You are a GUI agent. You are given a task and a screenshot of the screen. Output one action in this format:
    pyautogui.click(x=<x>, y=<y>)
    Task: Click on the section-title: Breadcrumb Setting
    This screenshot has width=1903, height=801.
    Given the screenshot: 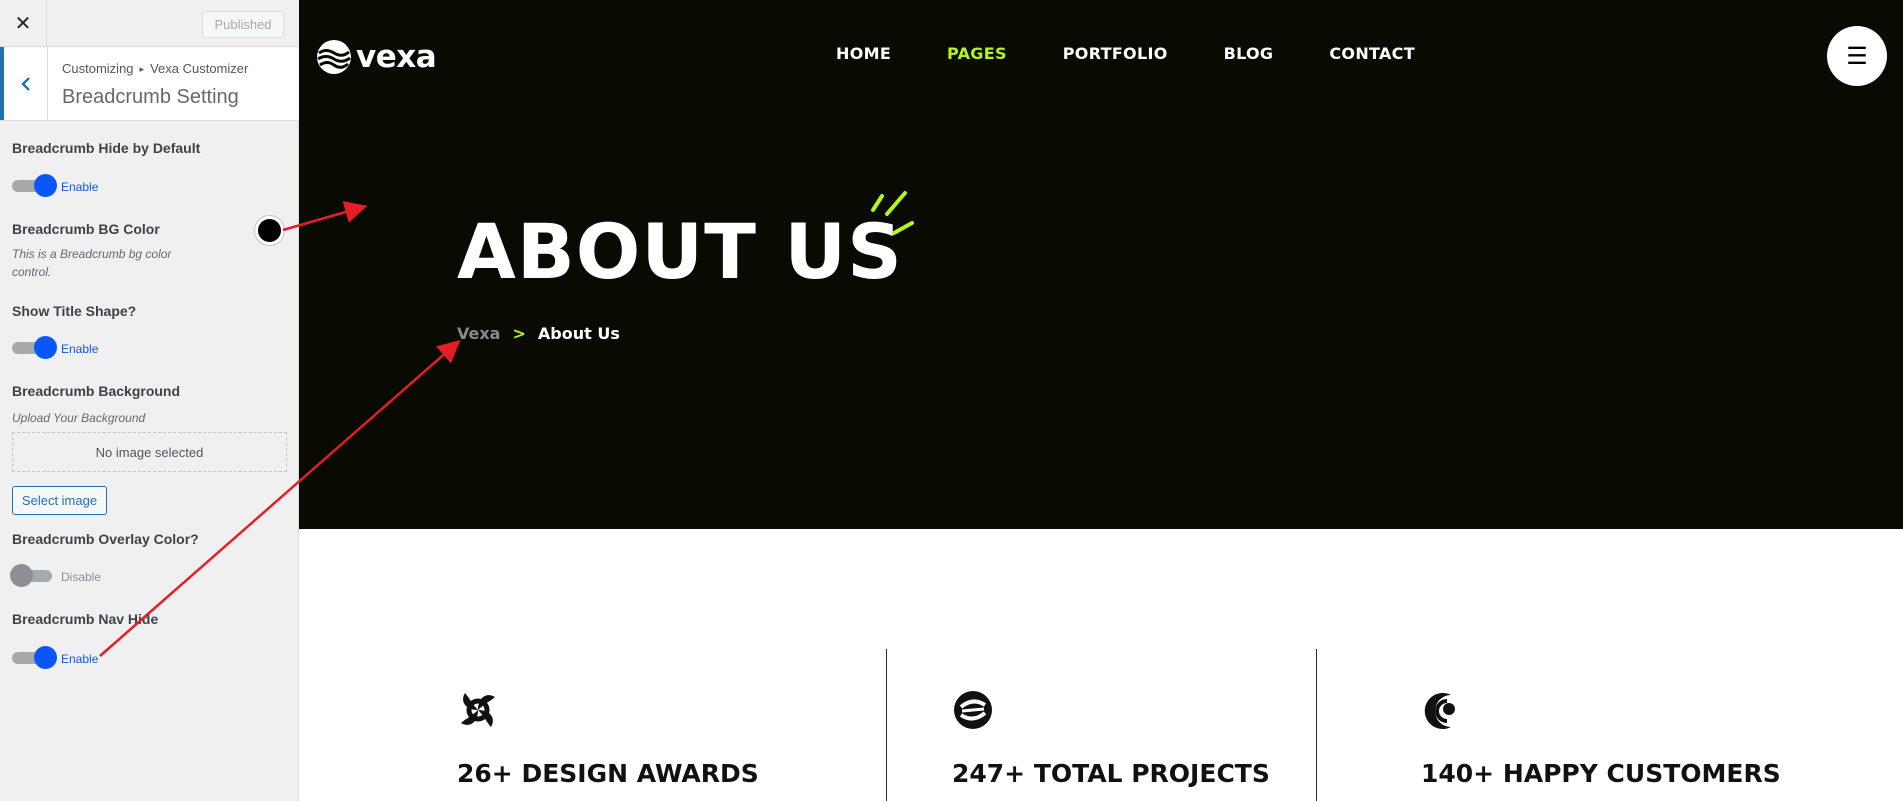 What is the action you would take?
    pyautogui.click(x=150, y=97)
    